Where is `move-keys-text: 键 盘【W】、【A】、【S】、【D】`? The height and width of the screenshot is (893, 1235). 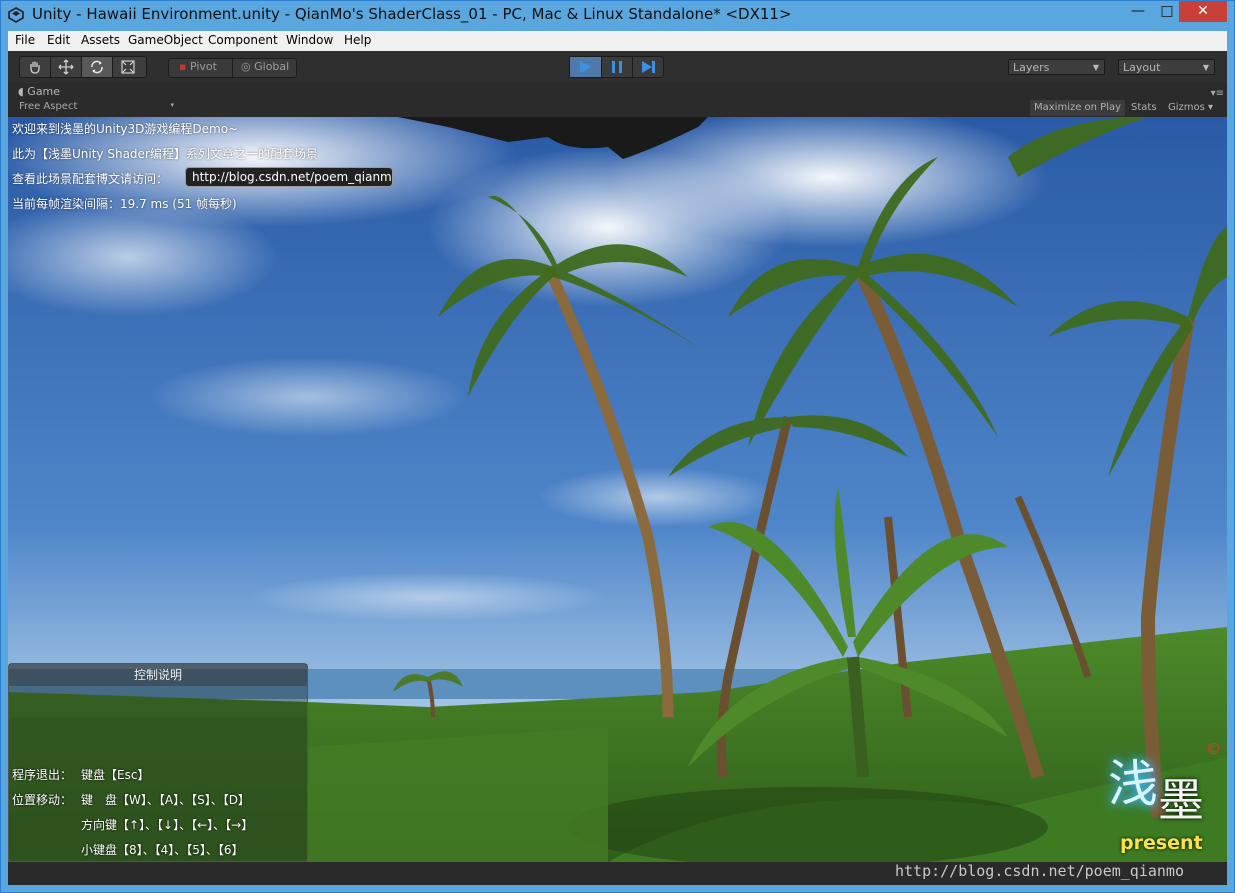 move-keys-text: 键 盘【W】、【A】、【S】、【D】 is located at coordinates (165, 800).